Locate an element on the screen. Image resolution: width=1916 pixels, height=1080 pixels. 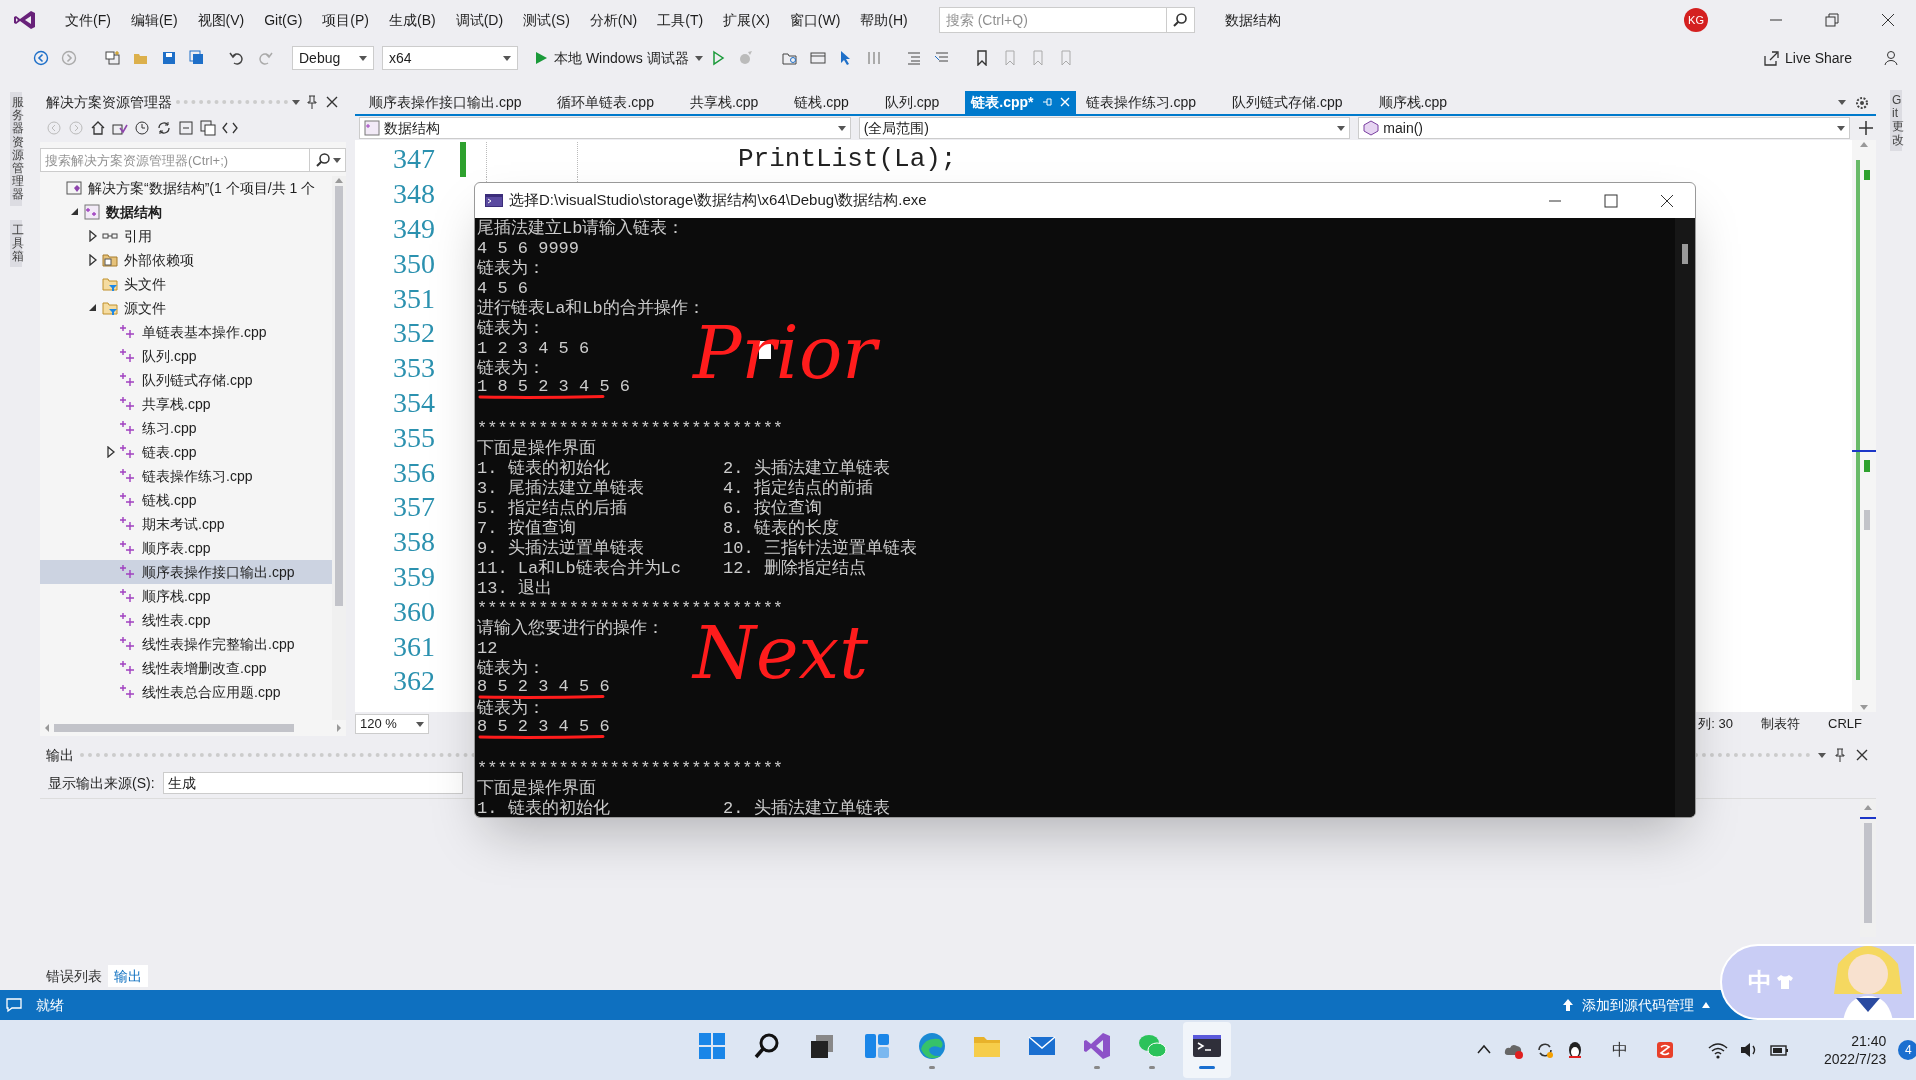
play-icon is located at coordinates (541, 58).